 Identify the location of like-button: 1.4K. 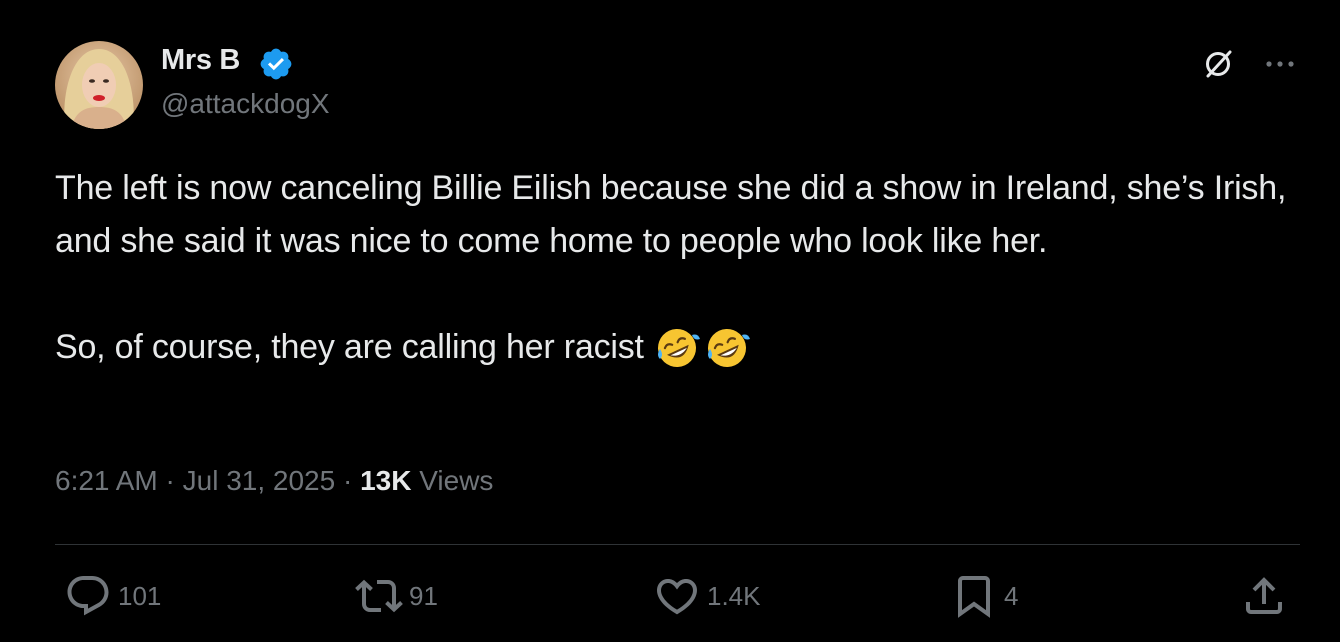
(707, 596).